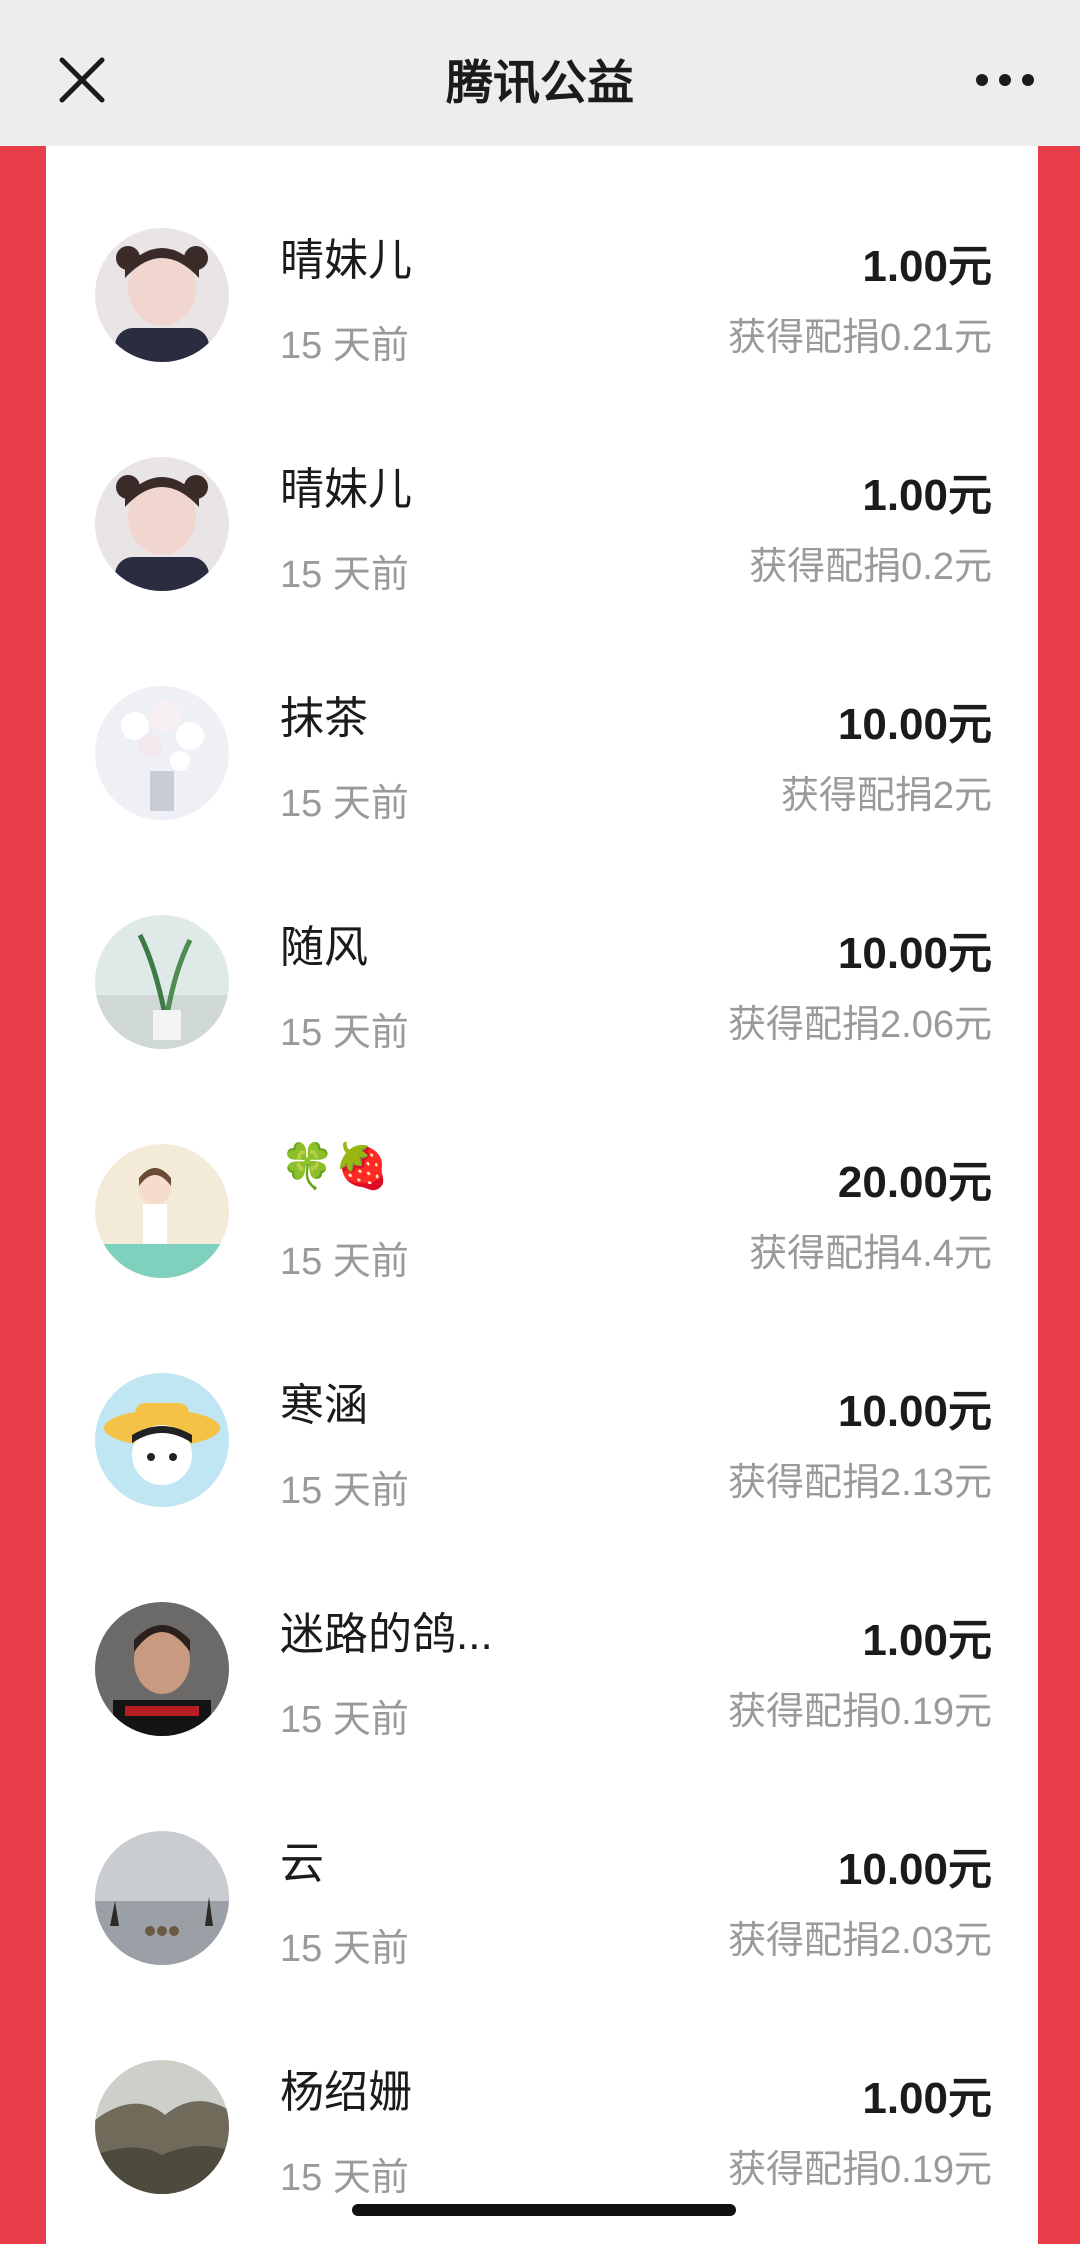 The width and height of the screenshot is (1080, 2244). I want to click on side-border-right, so click(1059, 1195).